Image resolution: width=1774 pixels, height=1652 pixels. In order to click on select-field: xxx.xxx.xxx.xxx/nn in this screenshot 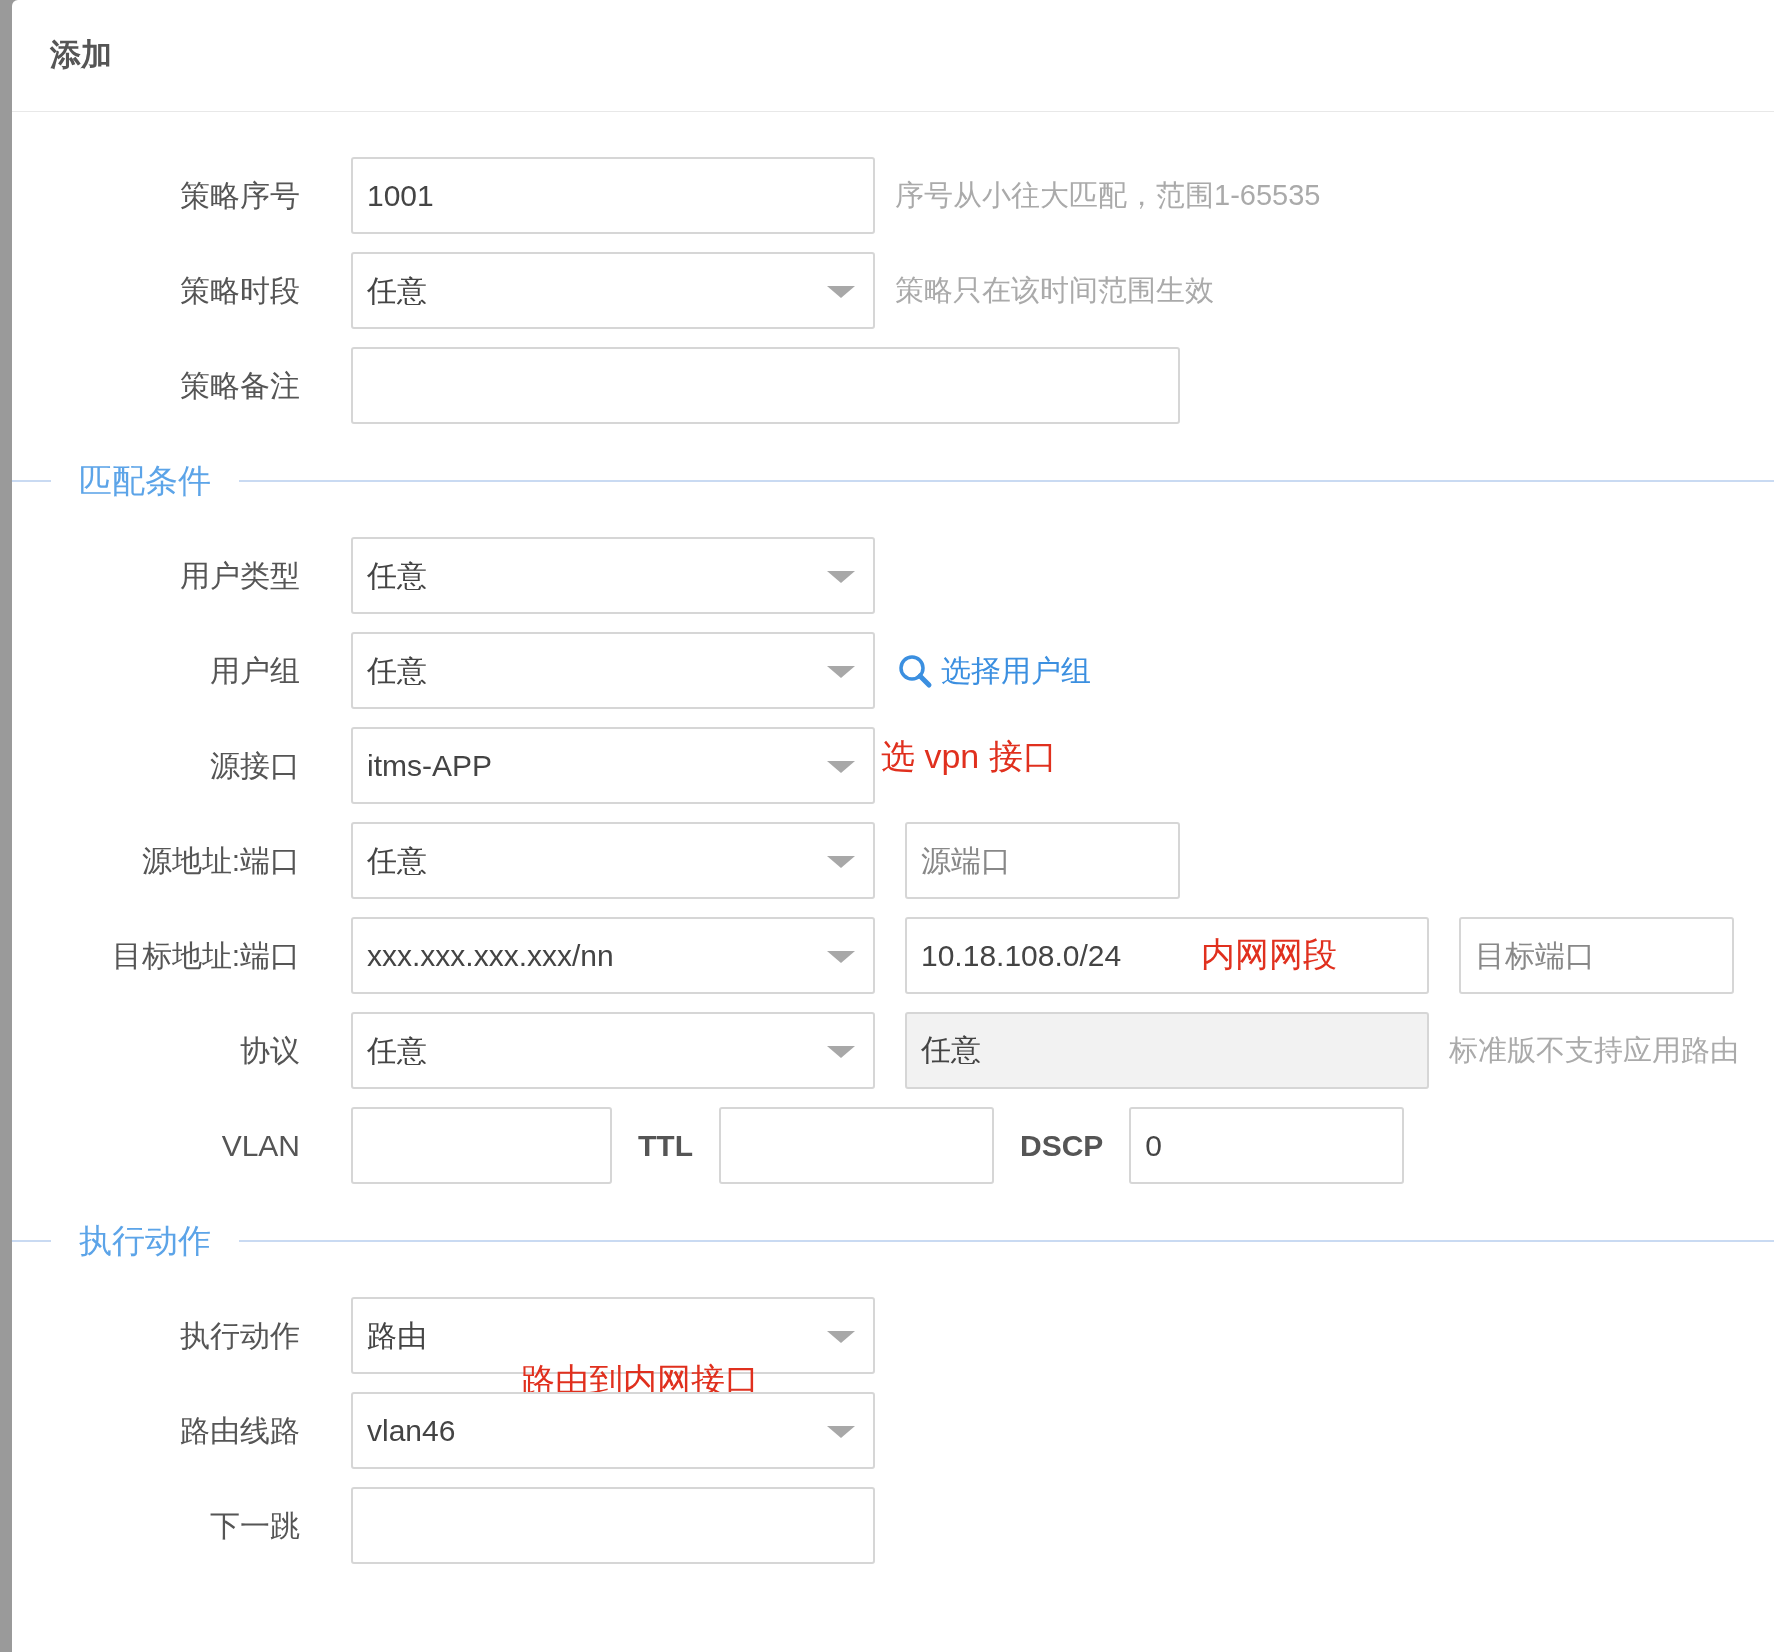, I will do `click(613, 955)`.